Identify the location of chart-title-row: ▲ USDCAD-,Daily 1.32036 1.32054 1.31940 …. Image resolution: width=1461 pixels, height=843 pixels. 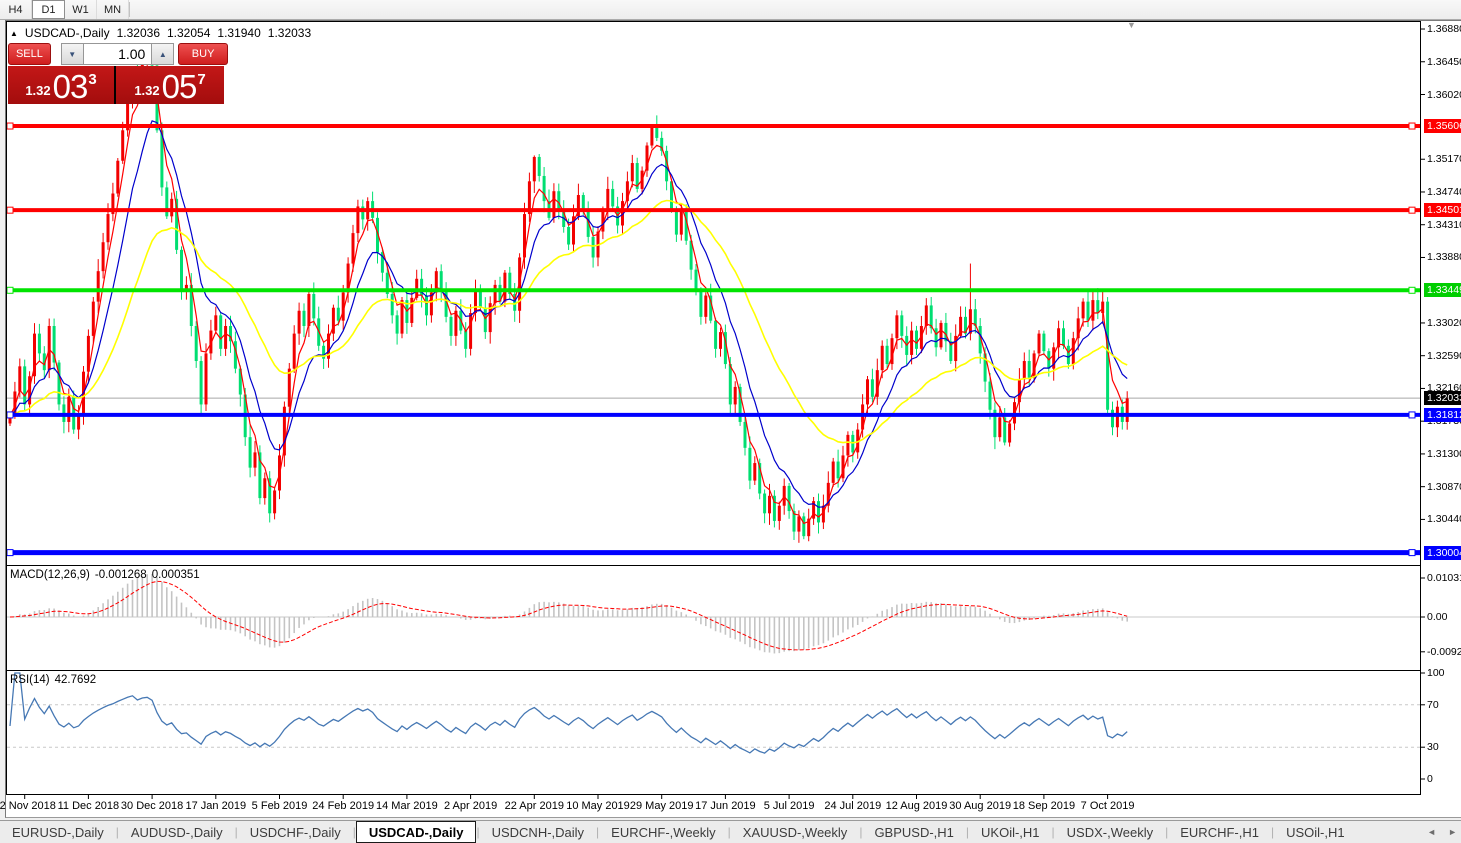
(164, 33).